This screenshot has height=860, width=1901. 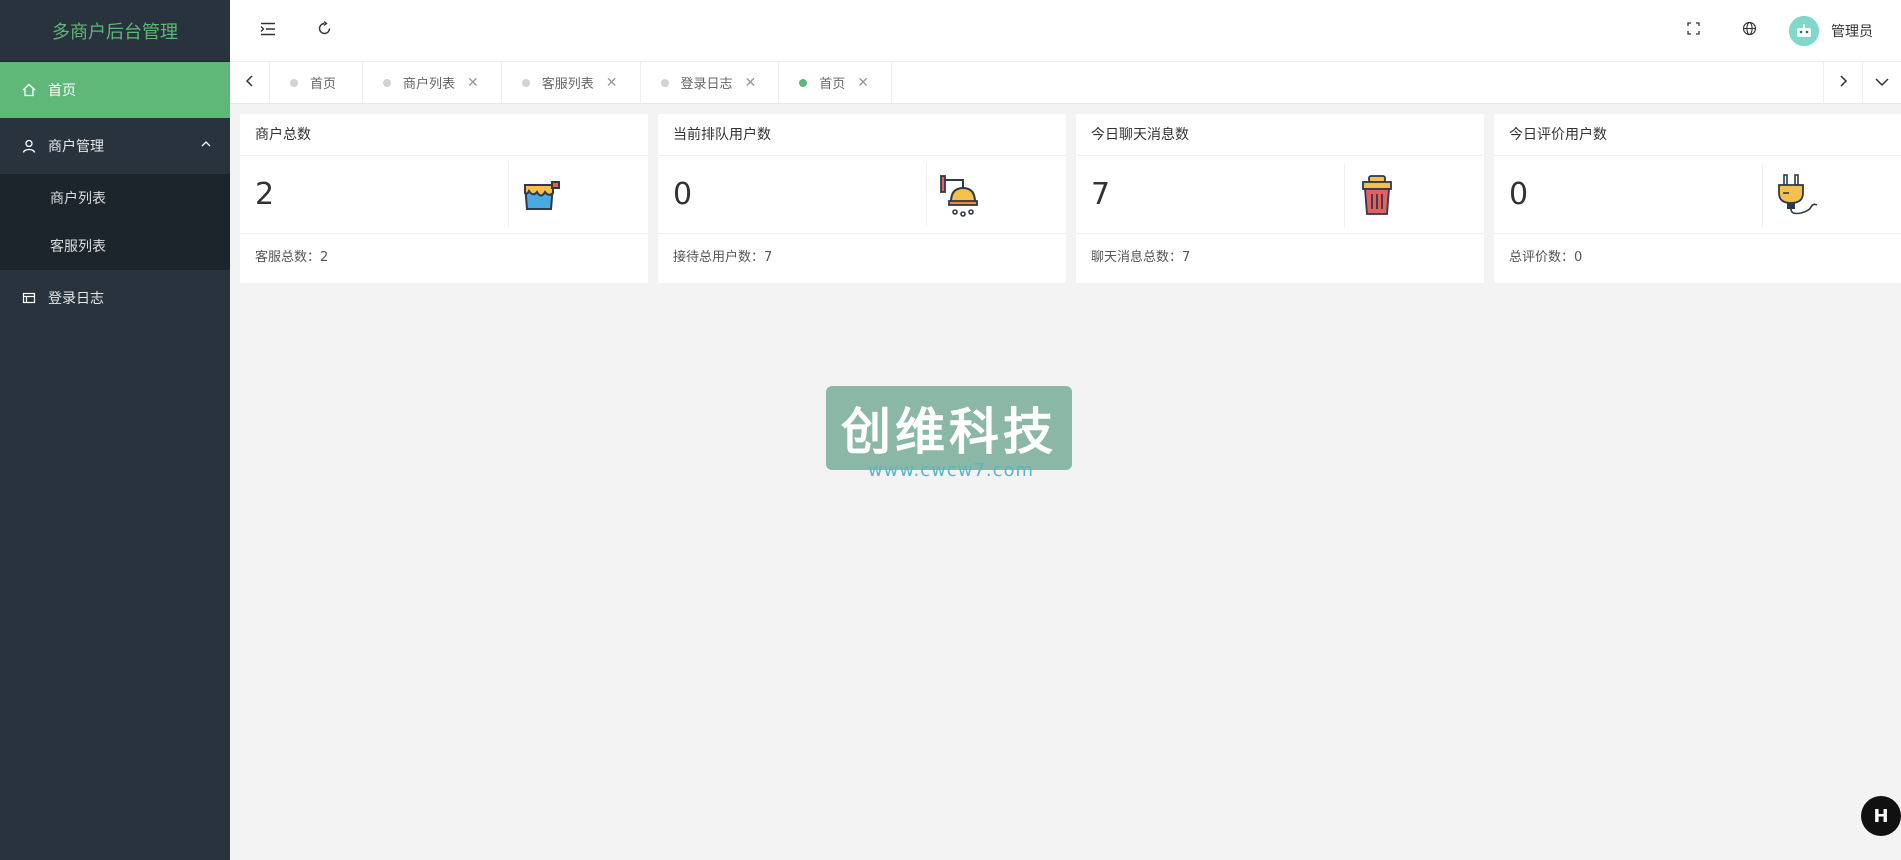 What do you see at coordinates (115, 298) in the screenshot?
I see `sidebar-item-login-log: 登录日志` at bounding box center [115, 298].